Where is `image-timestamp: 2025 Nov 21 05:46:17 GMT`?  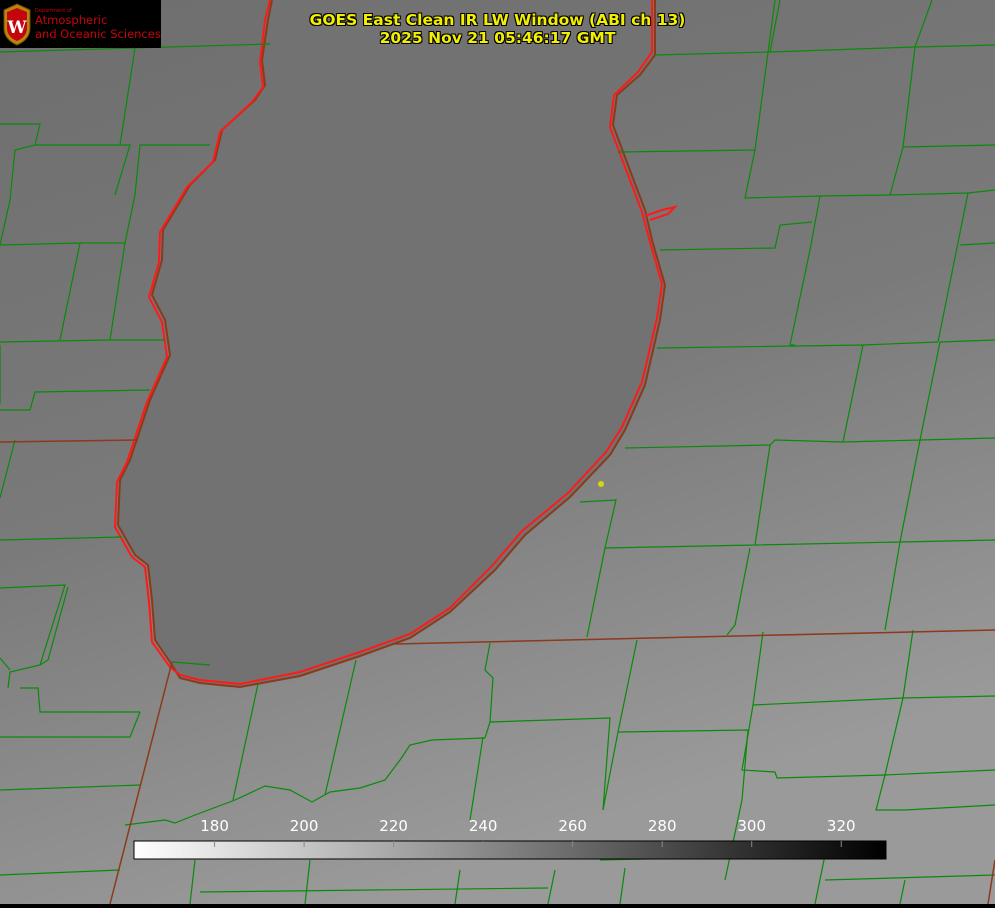 image-timestamp: 2025 Nov 21 05:46:17 GMT is located at coordinates (497, 38).